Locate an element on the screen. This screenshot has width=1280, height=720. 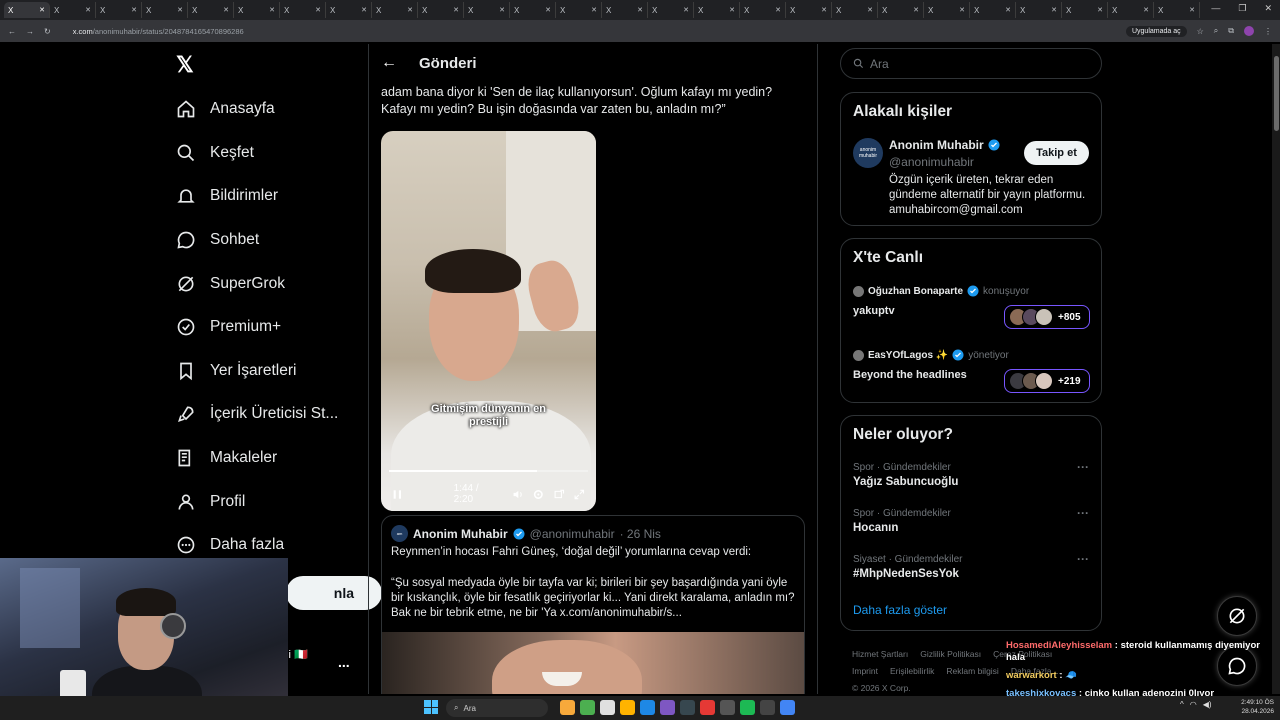
nav-item: SuperGrok is located at coordinates (230, 284).